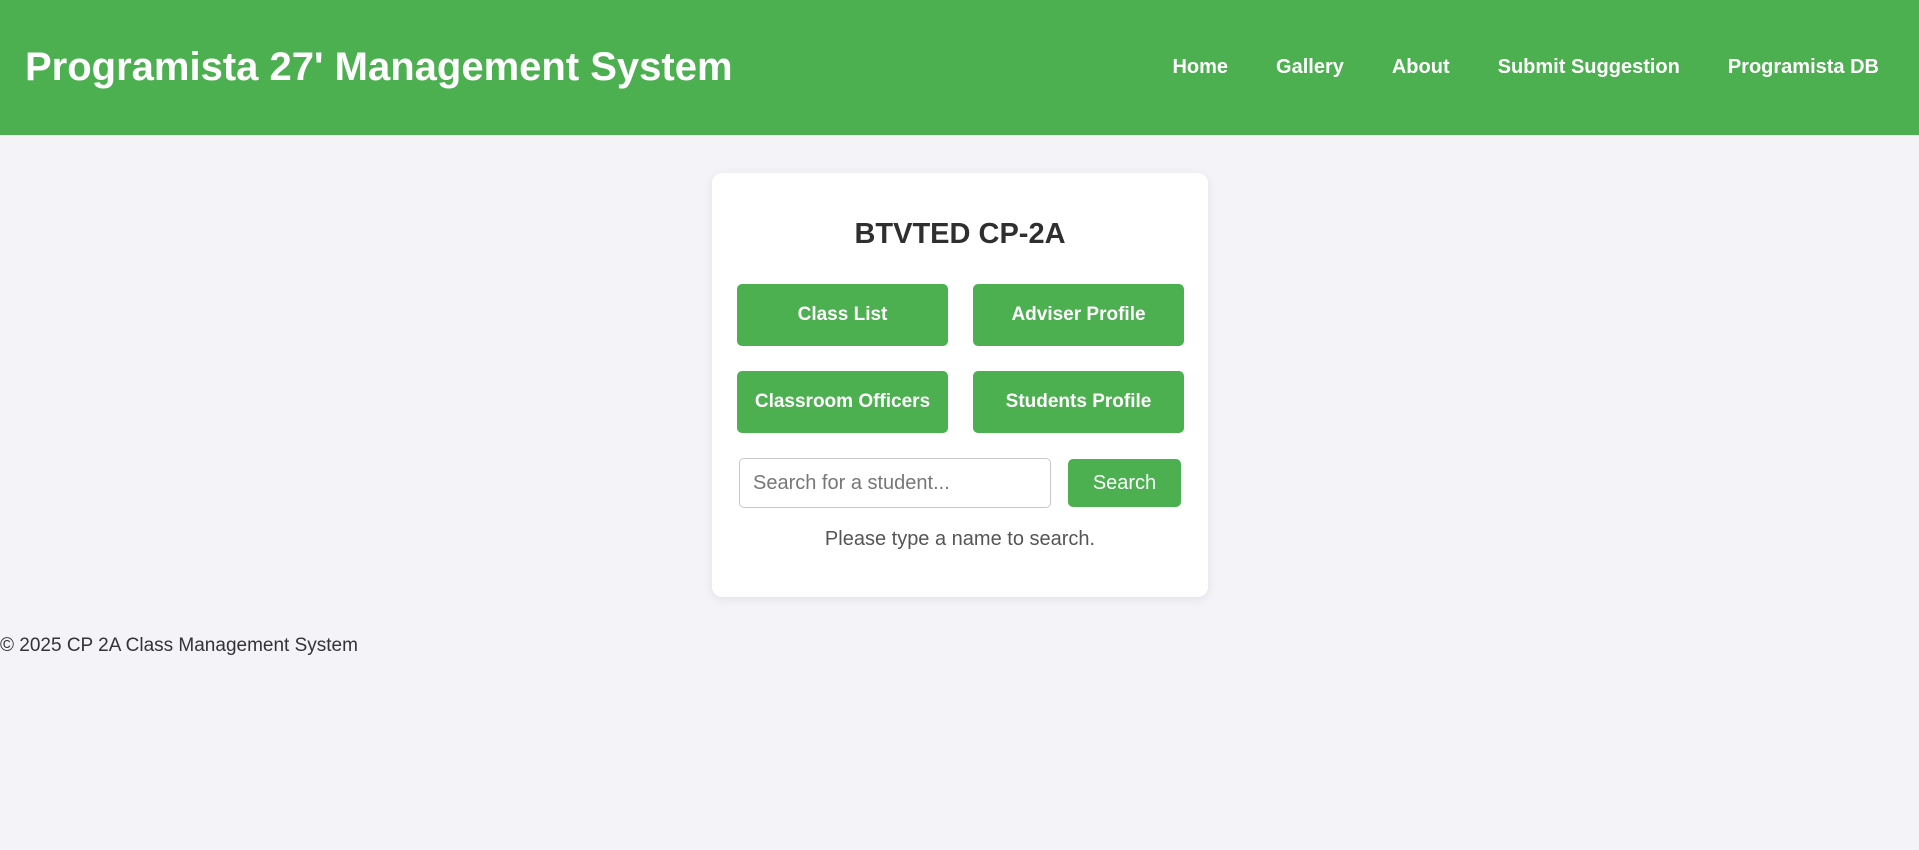  What do you see at coordinates (1124, 483) in the screenshot?
I see `search-button: Search` at bounding box center [1124, 483].